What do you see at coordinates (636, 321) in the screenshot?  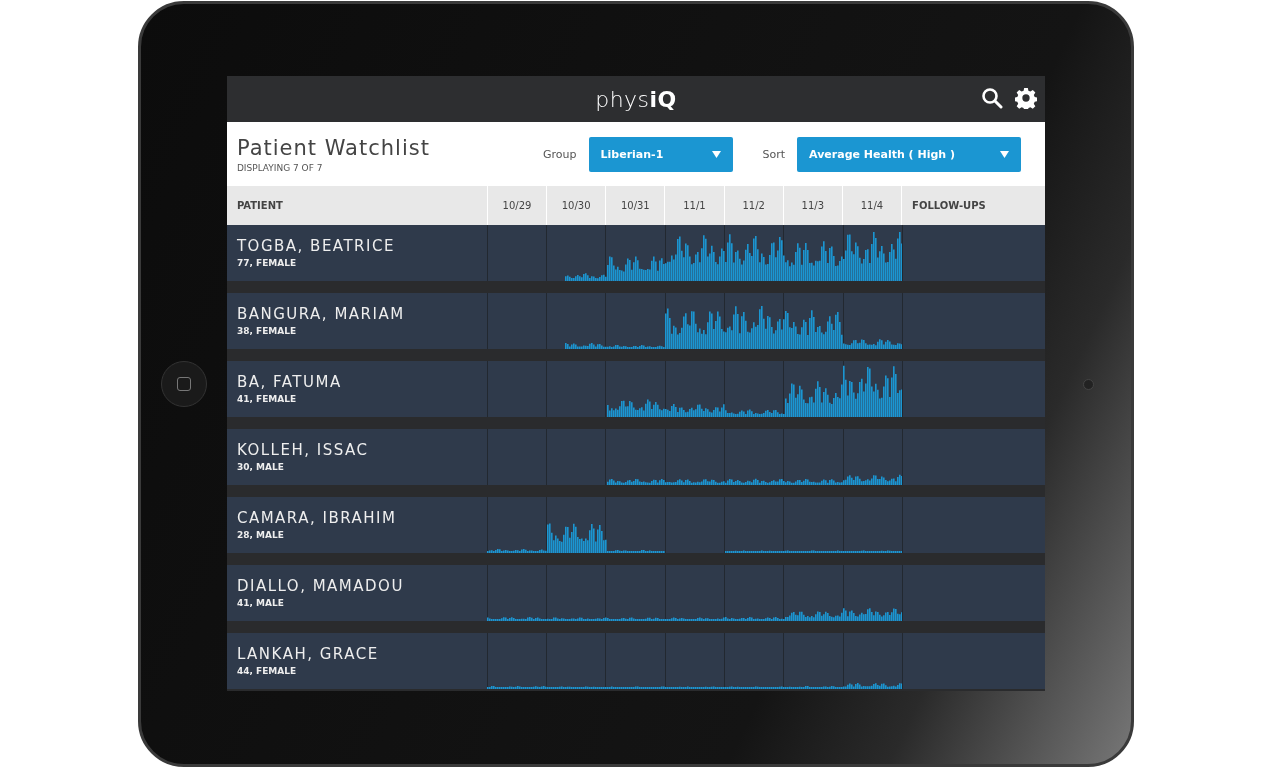 I see `patient-row: BANGURA, MARIAM 38, FEMALE` at bounding box center [636, 321].